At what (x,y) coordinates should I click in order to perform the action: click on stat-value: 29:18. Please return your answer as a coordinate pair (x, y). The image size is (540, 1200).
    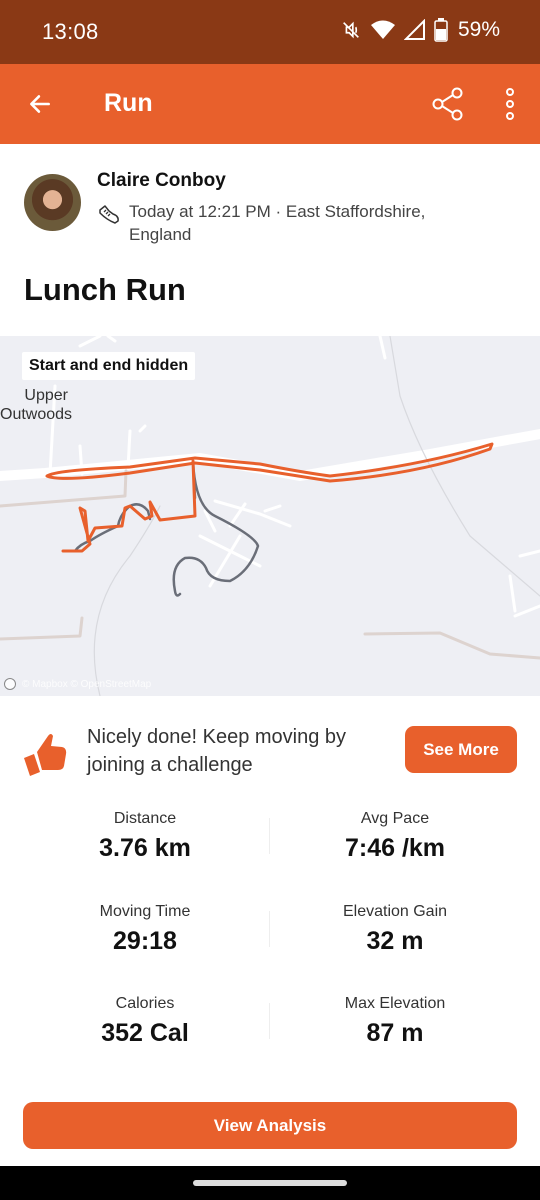
    Looking at the image, I should click on (145, 941).